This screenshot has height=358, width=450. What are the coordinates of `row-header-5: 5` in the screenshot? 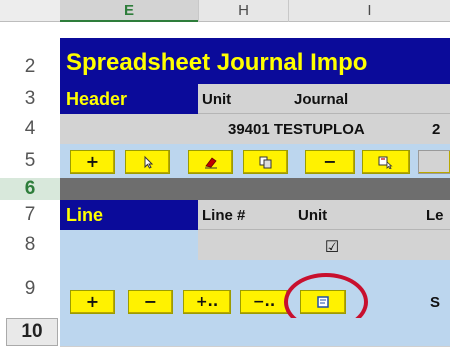 It's located at (30, 161).